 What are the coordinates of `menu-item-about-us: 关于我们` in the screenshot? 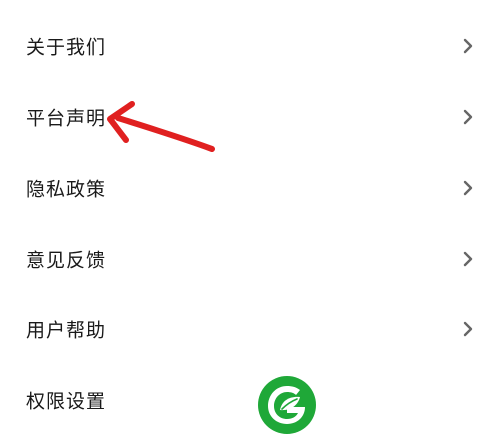 It's located at (250, 46).